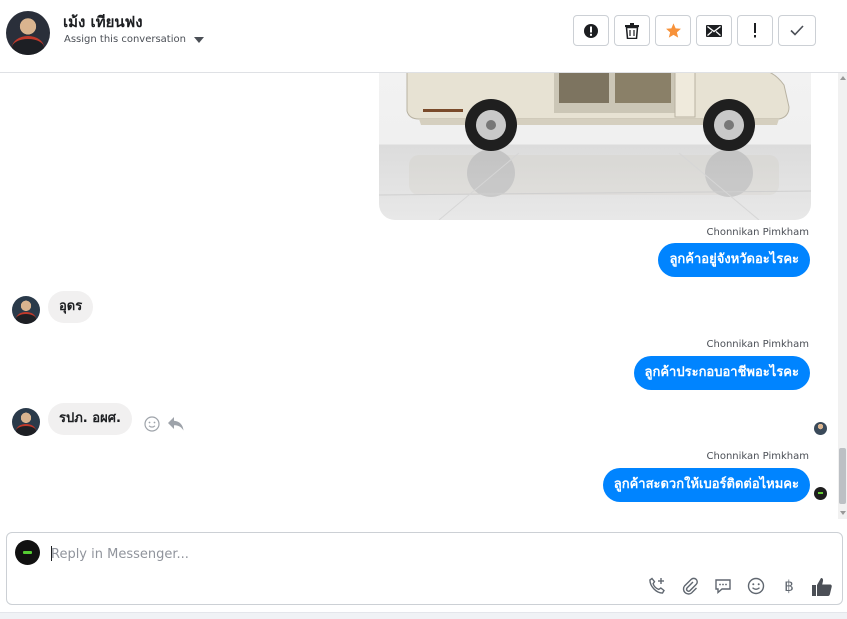 The height and width of the screenshot is (619, 847). What do you see at coordinates (706, 485) in the screenshot?
I see `outgoing-message: ลูกค้าสะดวกให้เบอร์ติดต่อไหมคะ` at bounding box center [706, 485].